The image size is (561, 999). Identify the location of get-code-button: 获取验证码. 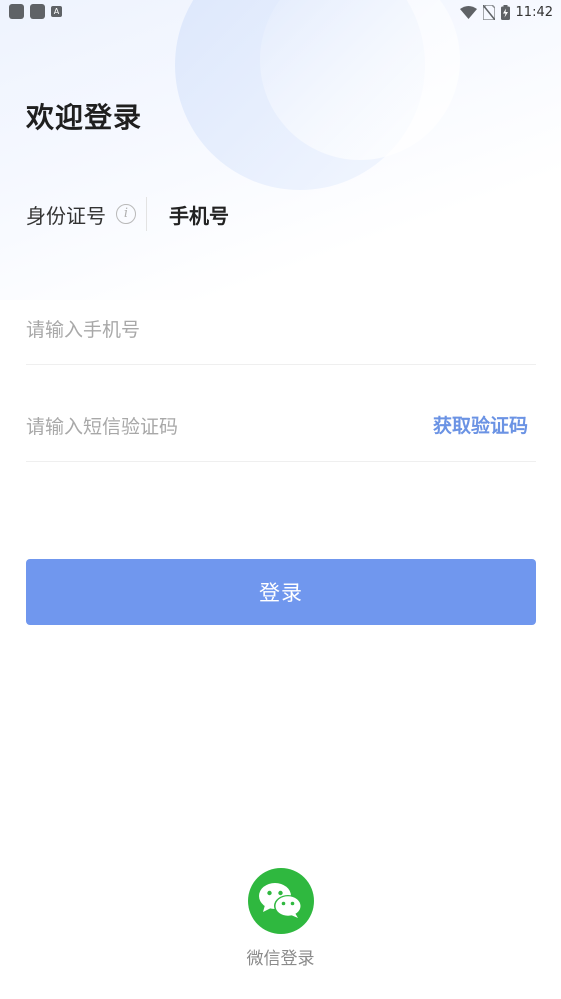
(480, 424).